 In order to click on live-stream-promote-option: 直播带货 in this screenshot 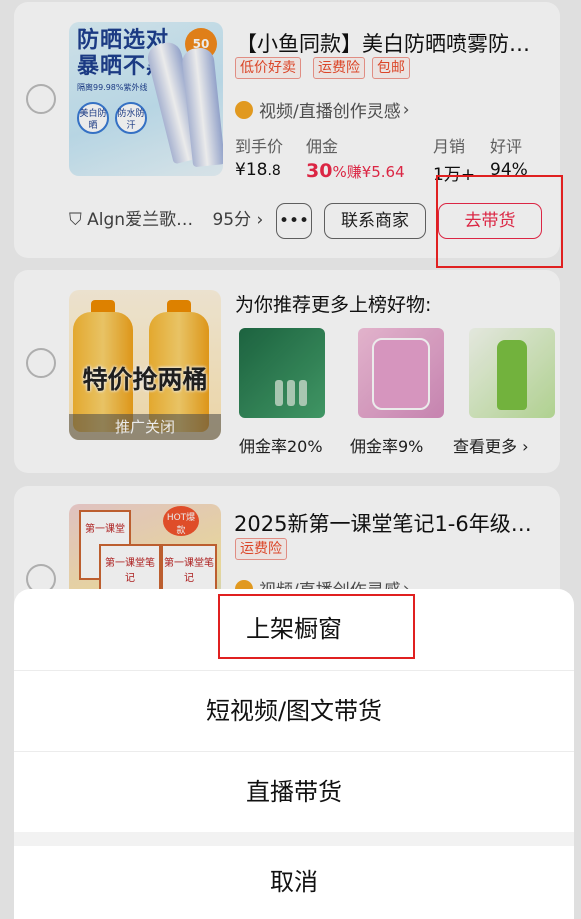, I will do `click(294, 791)`.